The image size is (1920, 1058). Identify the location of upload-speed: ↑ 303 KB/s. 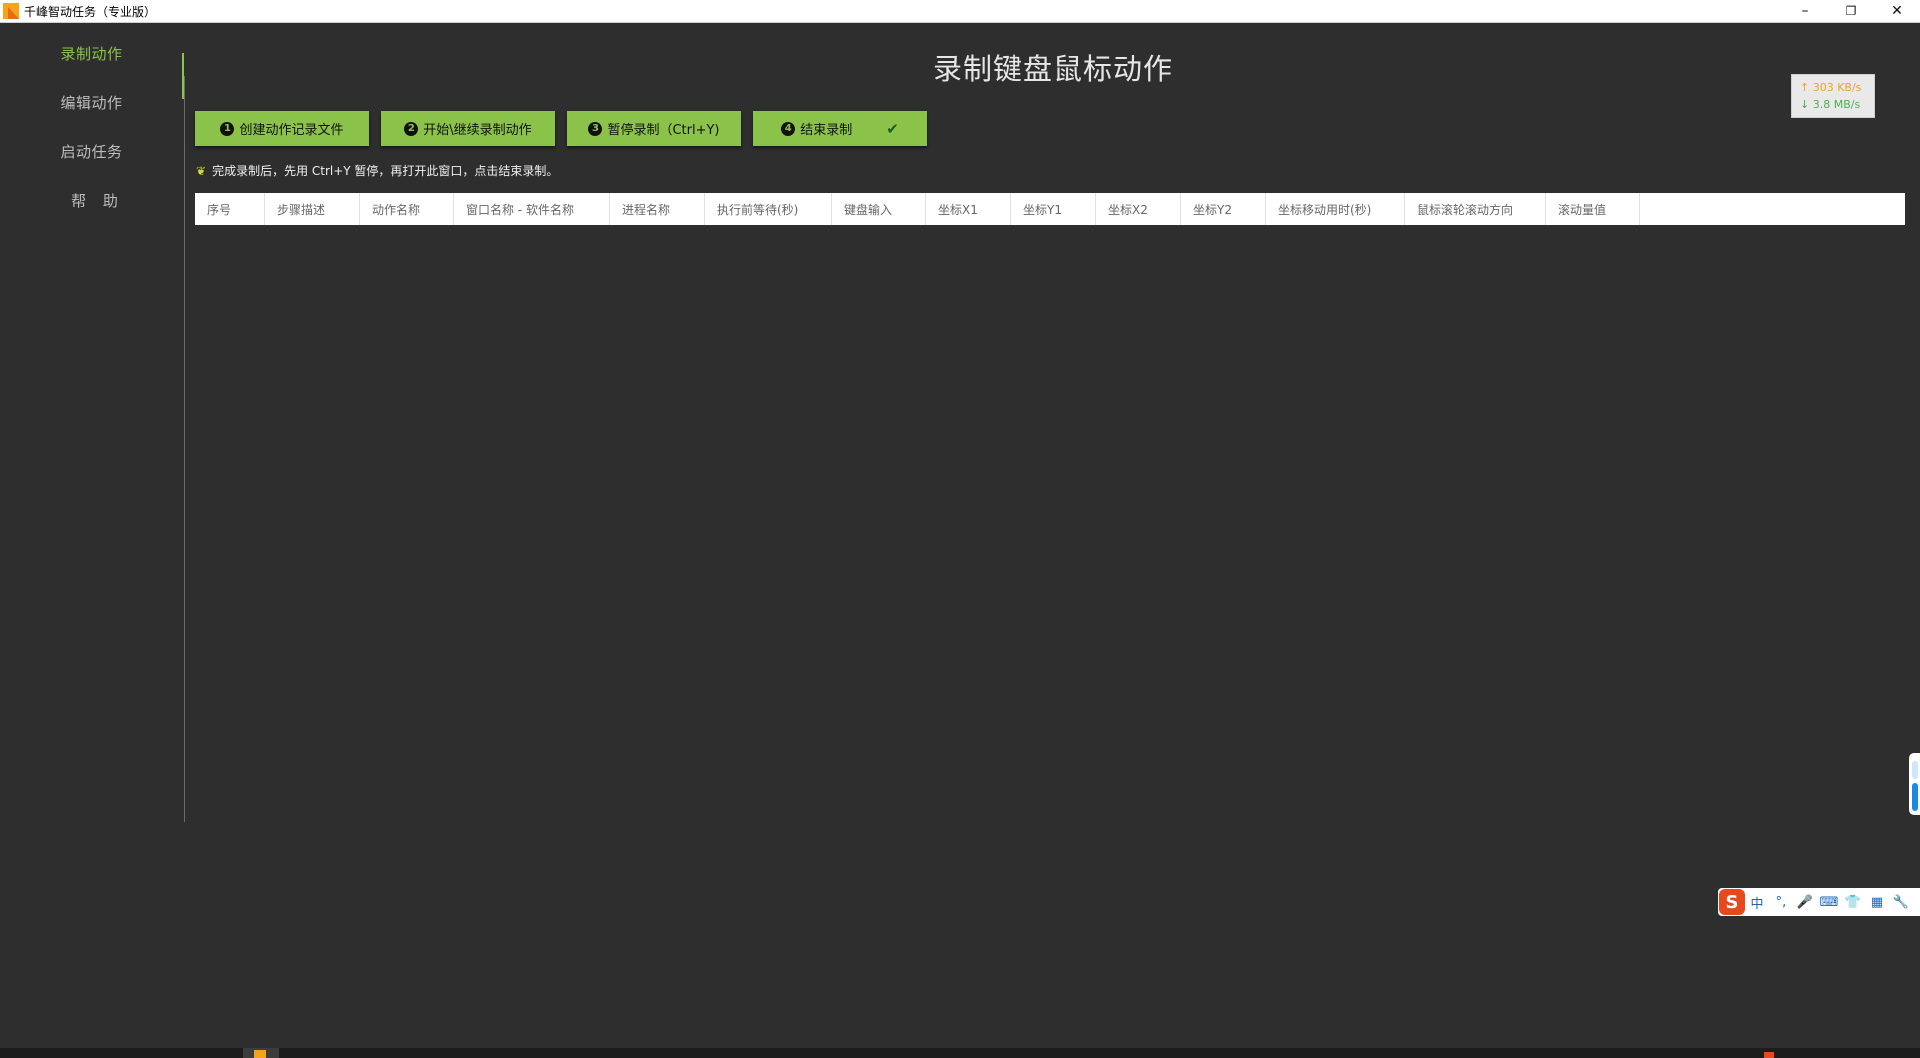
(1831, 87).